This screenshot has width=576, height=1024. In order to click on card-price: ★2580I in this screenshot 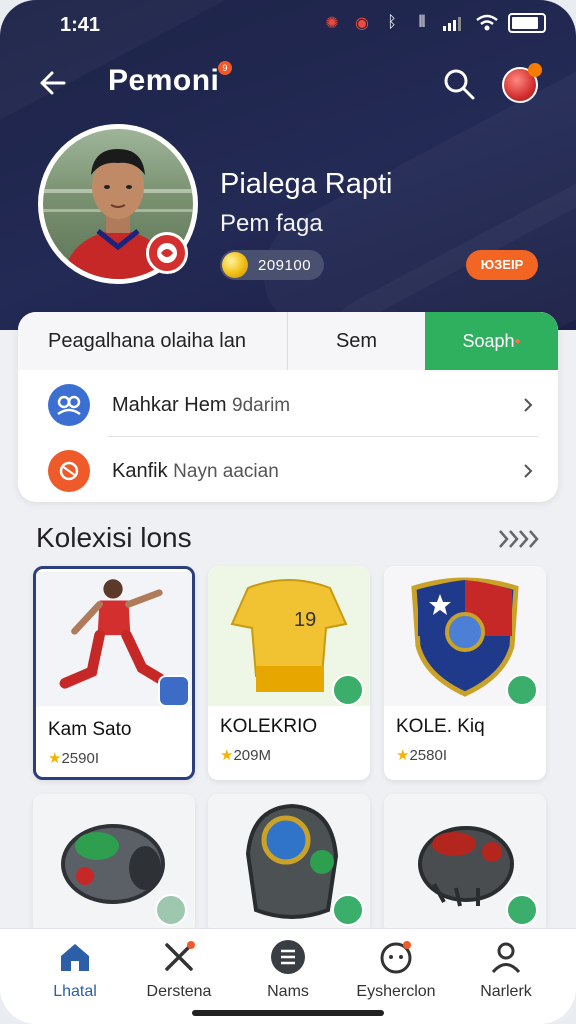, I will do `click(421, 755)`.